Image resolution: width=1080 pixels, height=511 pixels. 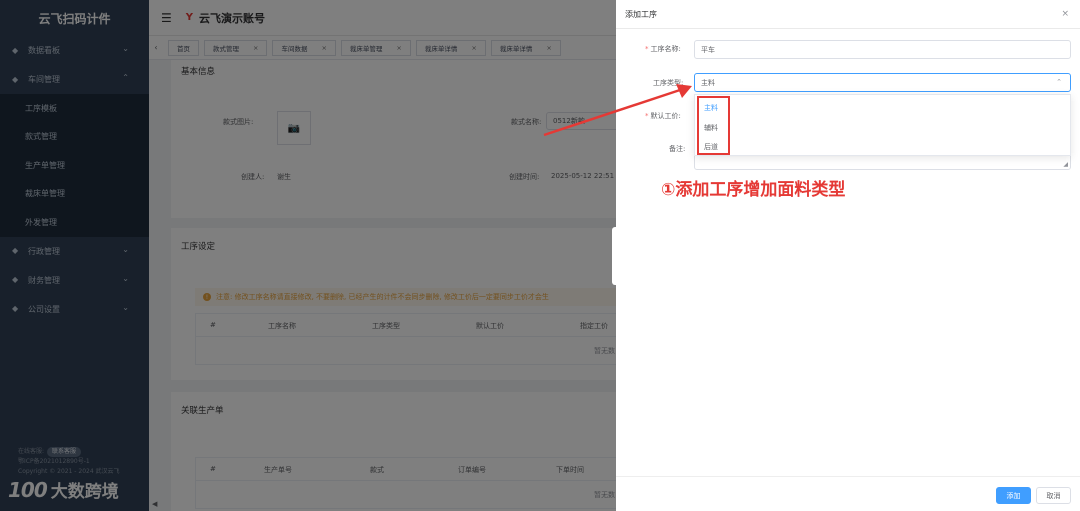 I want to click on annotation-arrow, so click(x=617, y=110).